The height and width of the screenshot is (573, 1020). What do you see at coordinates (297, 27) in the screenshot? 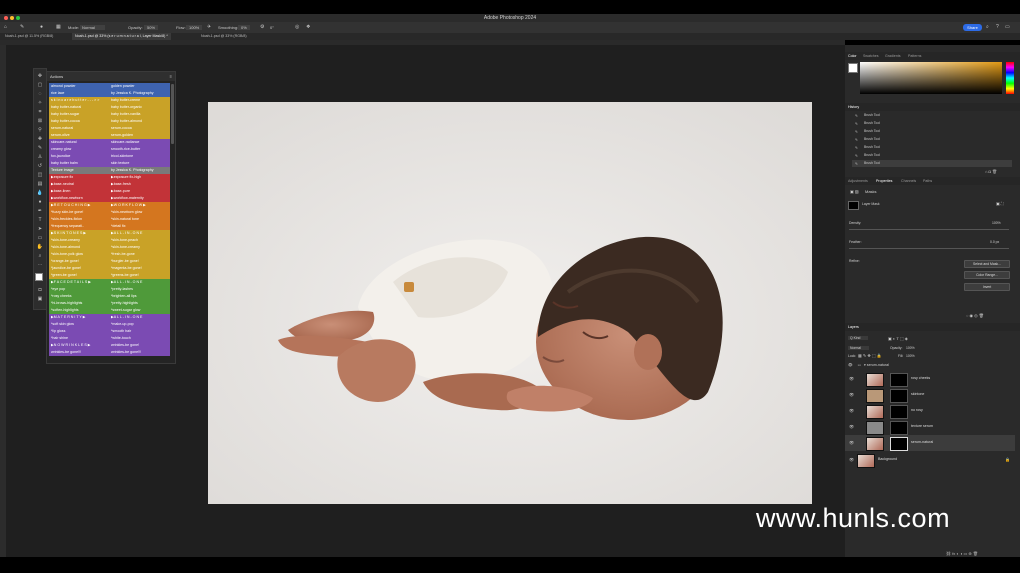
I see `pressure-icon: ◎` at bounding box center [297, 27].